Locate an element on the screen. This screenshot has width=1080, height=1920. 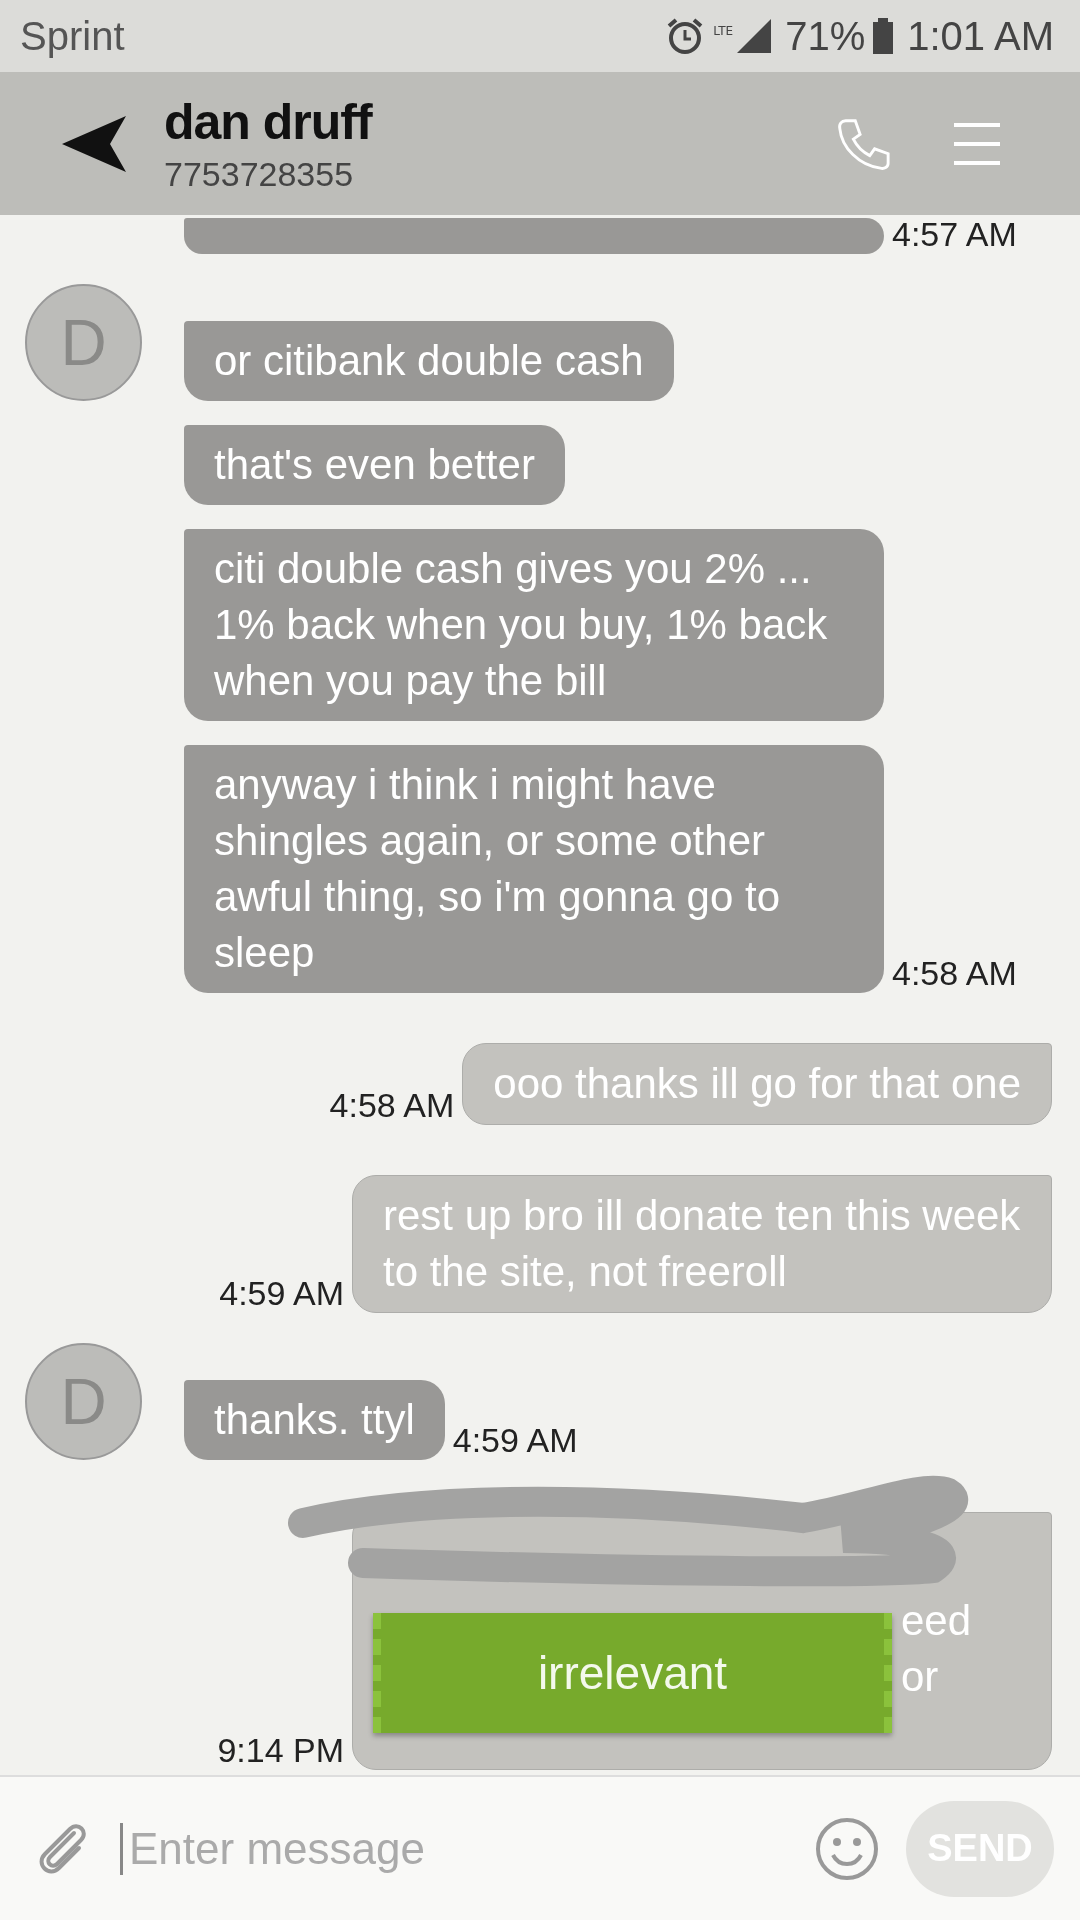
message-bubble: anyway i think i might have shingles again, or some other awful thing, so i'm gonna go to sleep is located at coordinates (534, 869).